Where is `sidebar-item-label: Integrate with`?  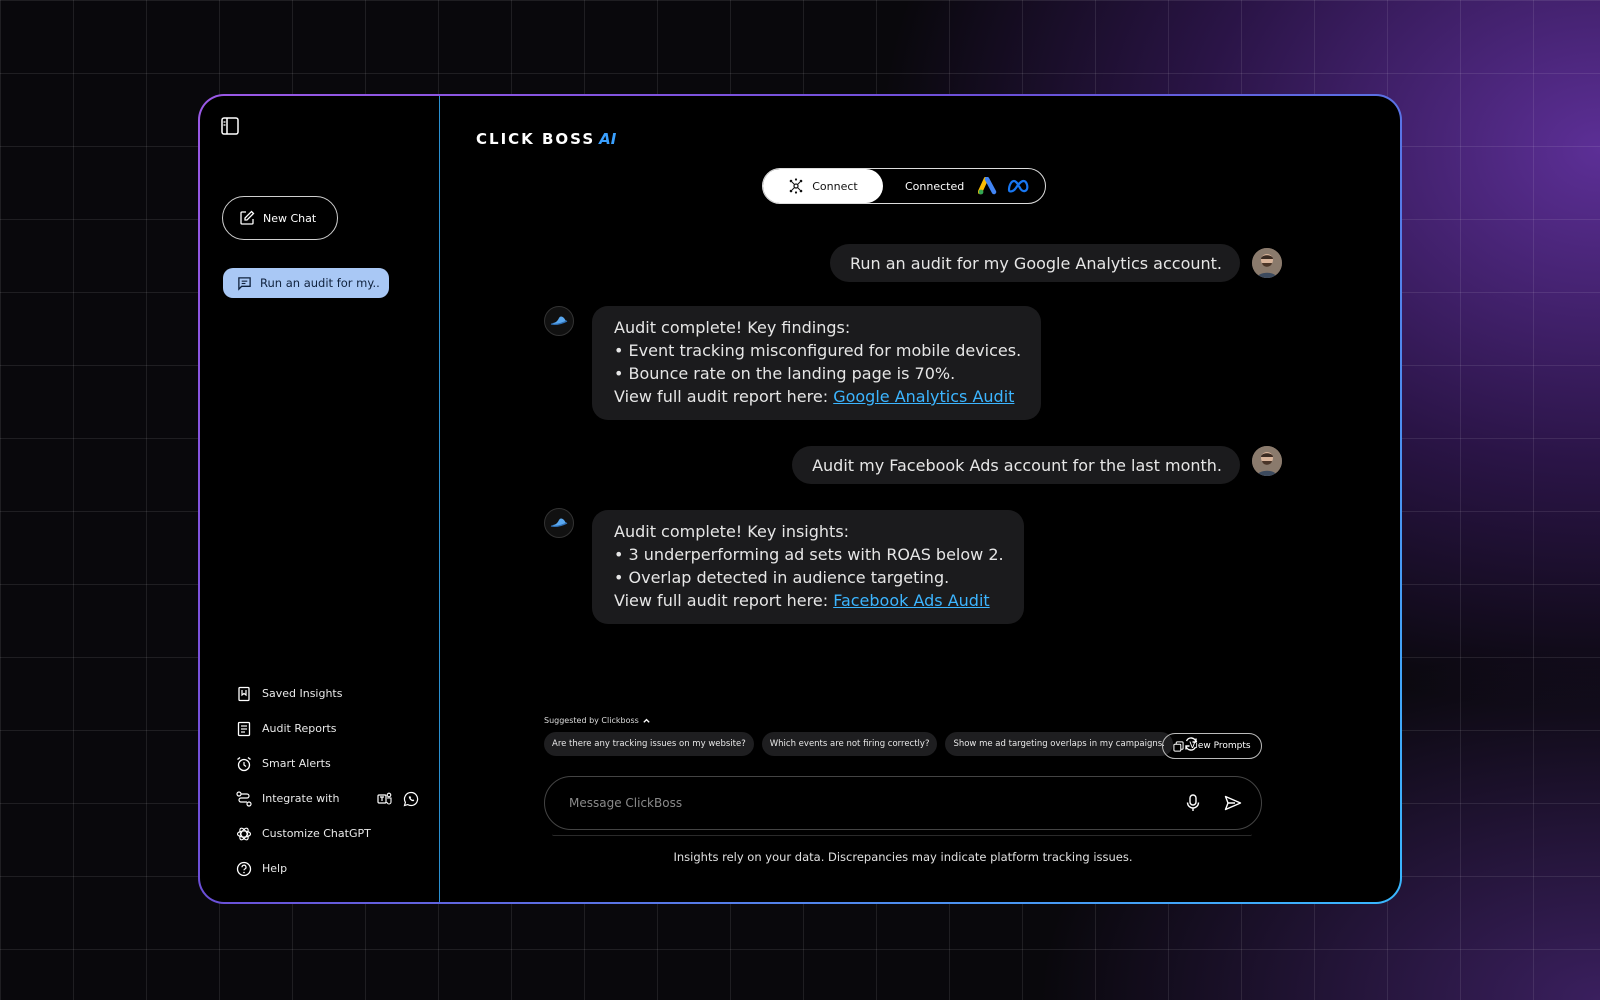 sidebar-item-label: Integrate with is located at coordinates (301, 798).